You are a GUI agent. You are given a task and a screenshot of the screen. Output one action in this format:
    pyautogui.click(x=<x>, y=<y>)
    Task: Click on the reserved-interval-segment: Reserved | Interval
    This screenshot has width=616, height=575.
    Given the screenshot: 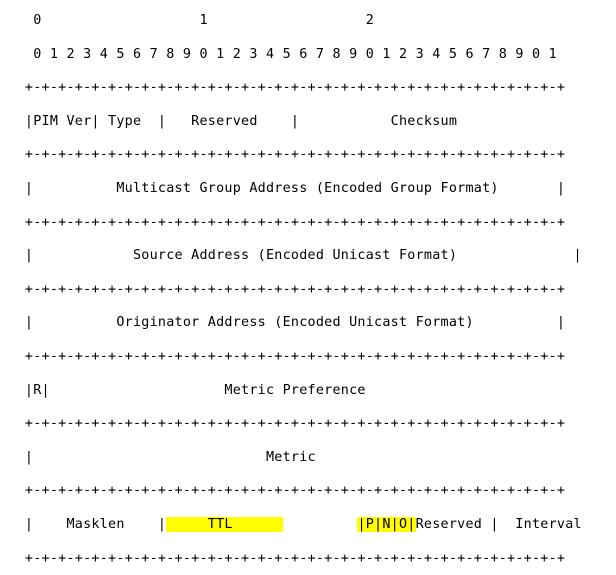 What is the action you would take?
    pyautogui.click(x=499, y=524)
    